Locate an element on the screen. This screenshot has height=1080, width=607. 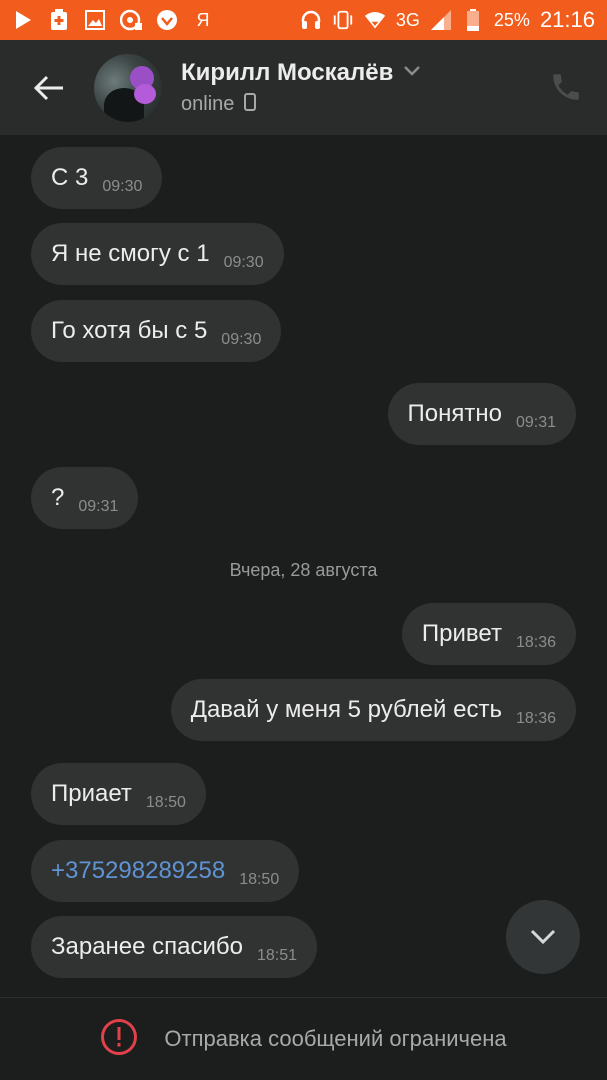
restriction-notice: Отправка сообщений ограничена is located at coordinates (335, 1038).